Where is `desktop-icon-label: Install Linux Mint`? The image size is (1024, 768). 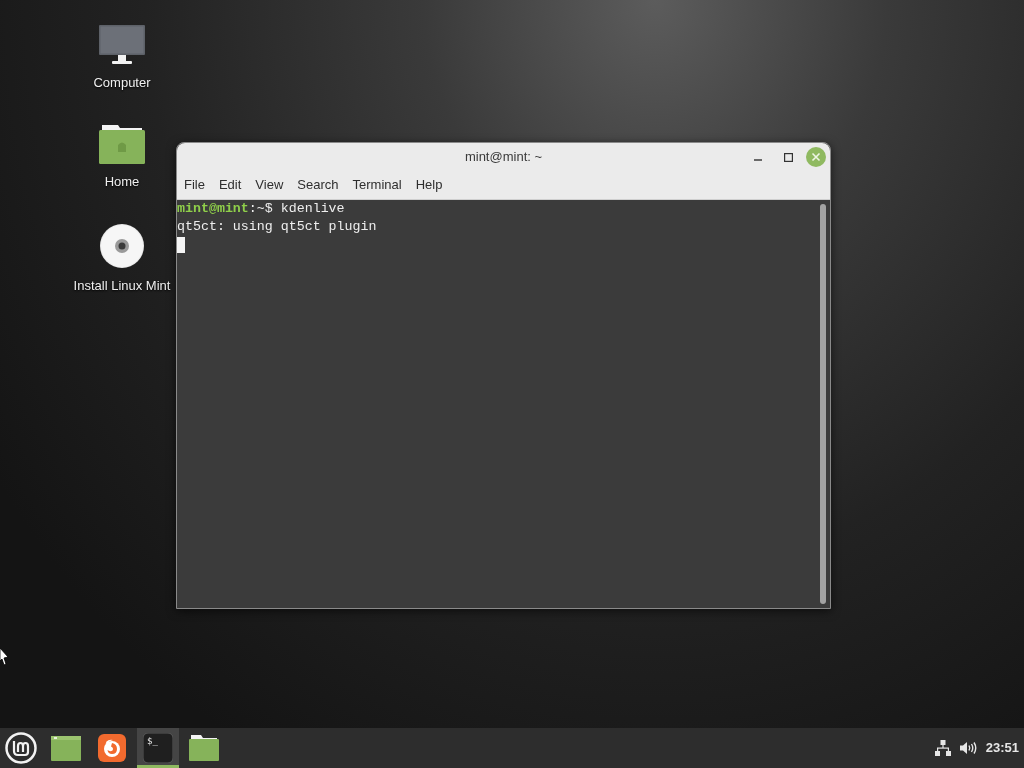 desktop-icon-label: Install Linux Mint is located at coordinates (122, 286).